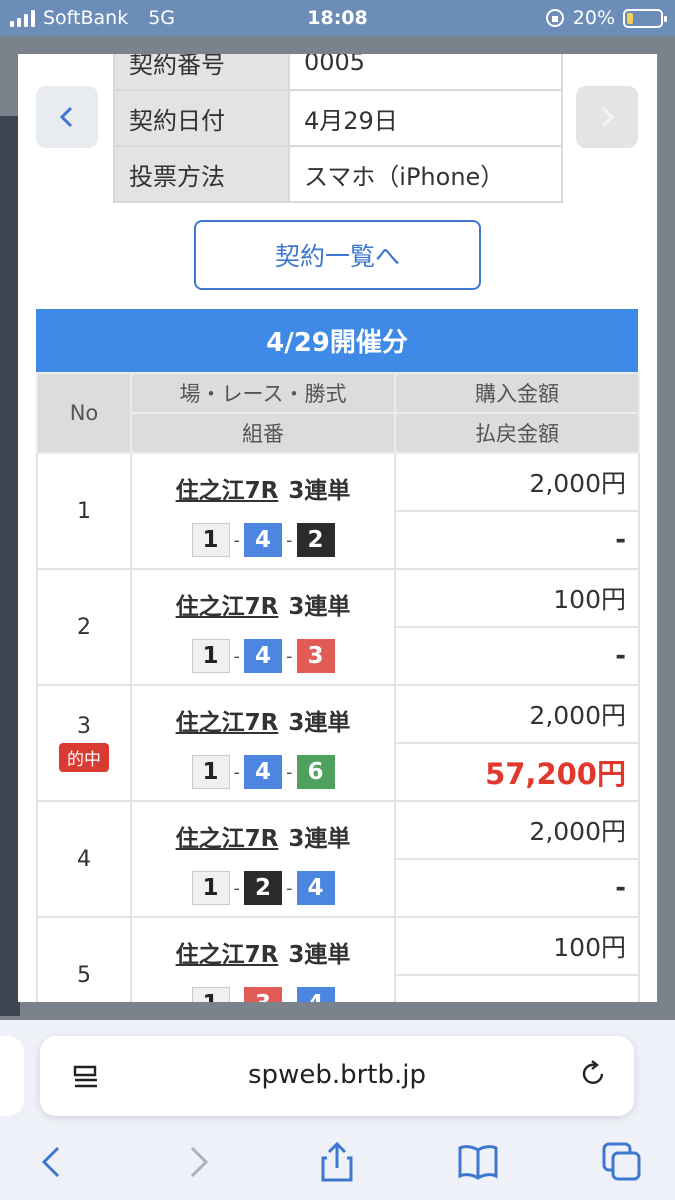 The image size is (675, 1200). Describe the element at coordinates (52, 1162) in the screenshot. I see `back-icon` at that location.